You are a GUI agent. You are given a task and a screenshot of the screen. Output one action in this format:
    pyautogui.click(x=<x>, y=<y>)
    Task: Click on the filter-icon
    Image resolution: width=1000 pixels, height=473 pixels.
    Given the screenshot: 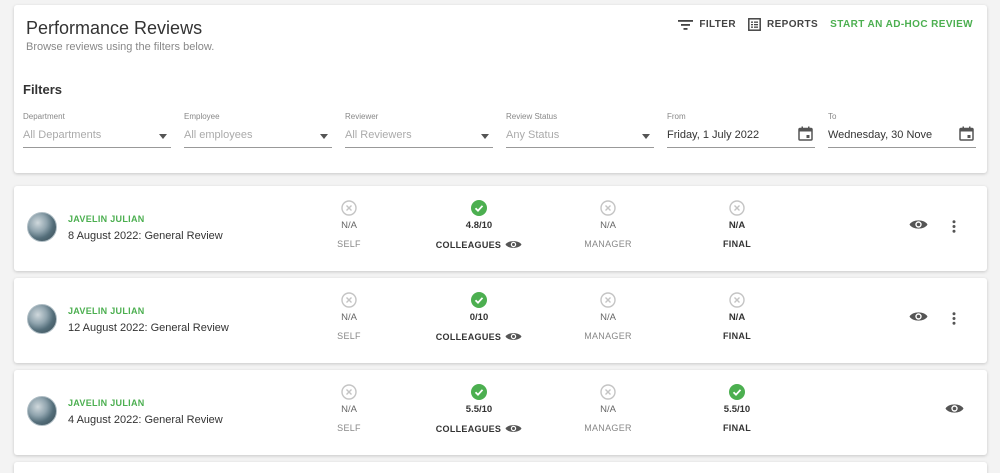 What is the action you would take?
    pyautogui.click(x=686, y=24)
    